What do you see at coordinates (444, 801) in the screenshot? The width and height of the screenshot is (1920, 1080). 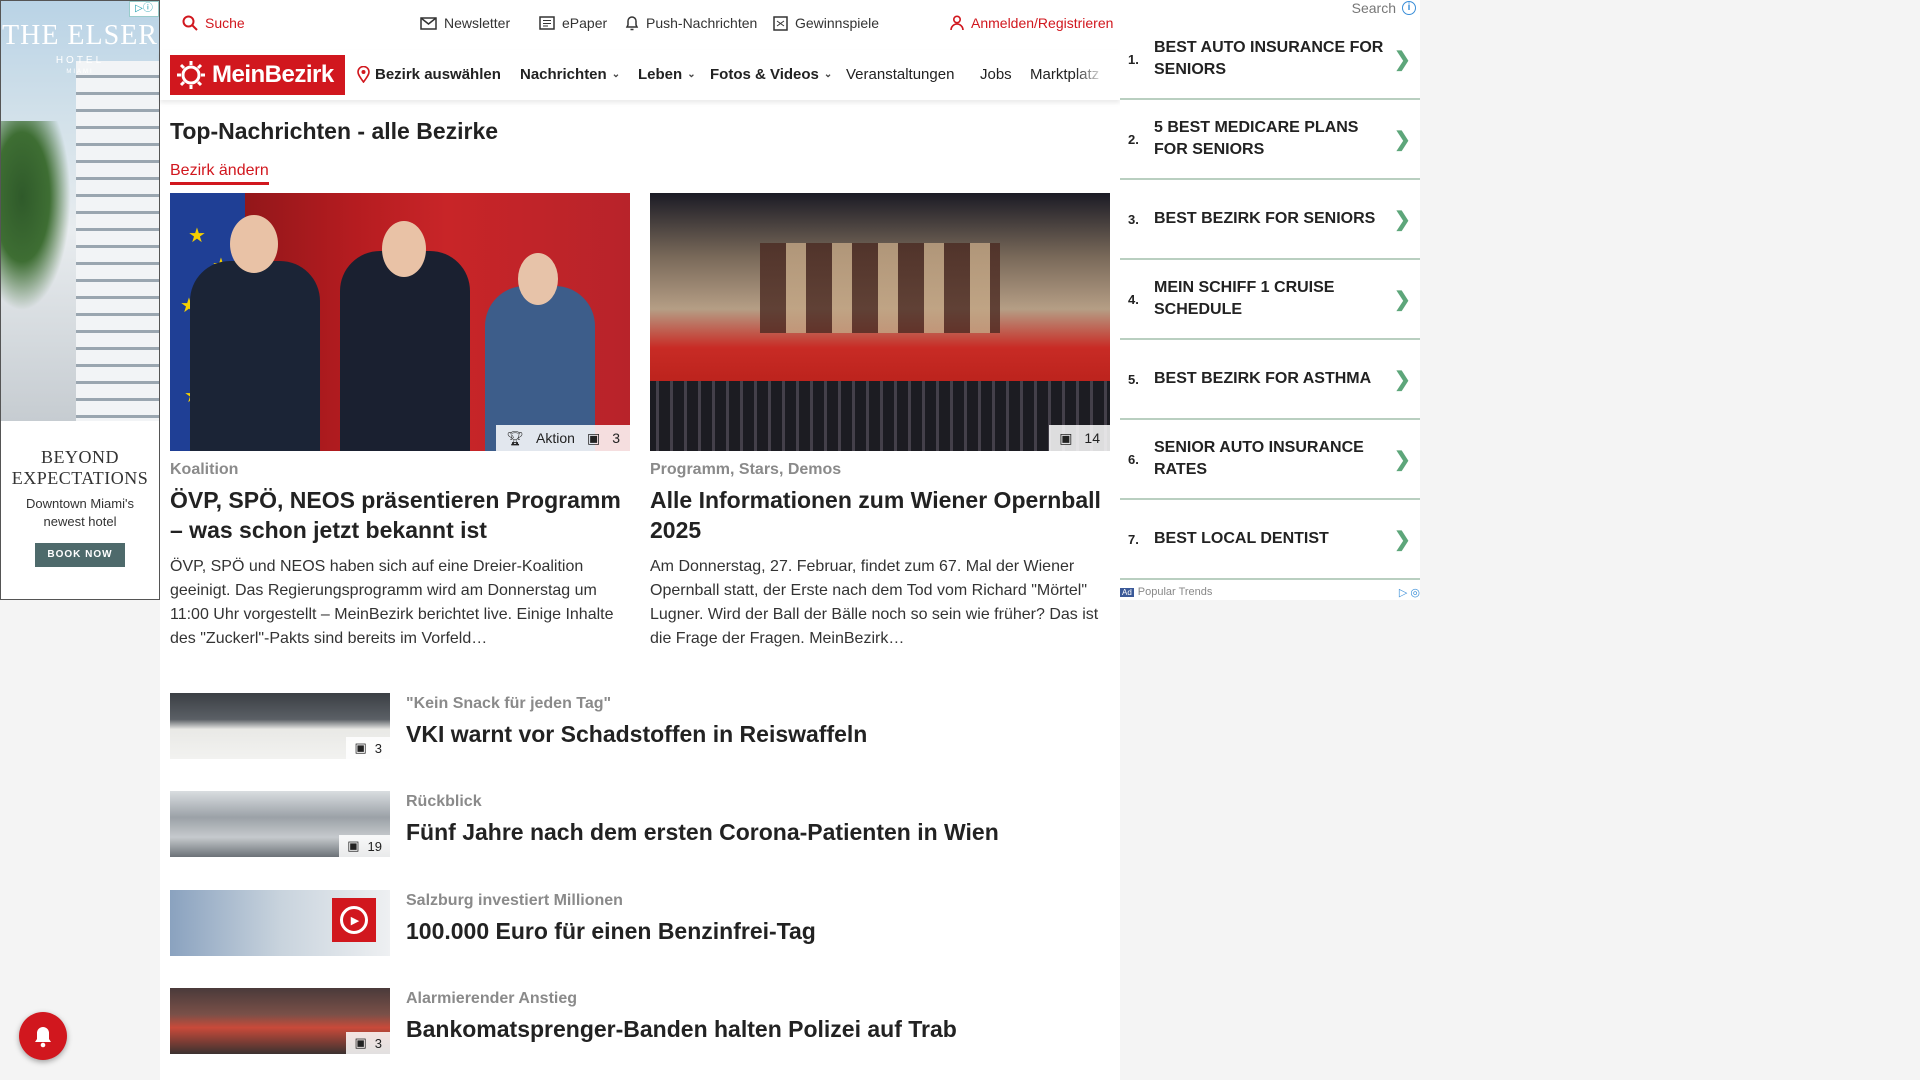 I see `article-kicker: Rückblick` at bounding box center [444, 801].